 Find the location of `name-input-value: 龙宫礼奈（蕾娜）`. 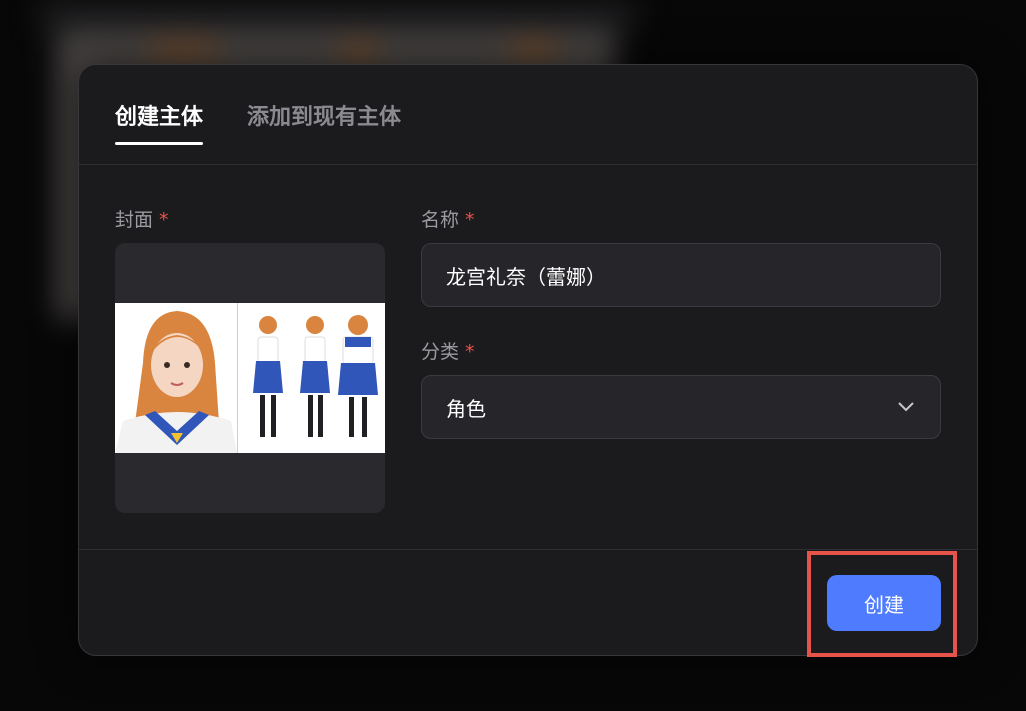

name-input-value: 龙宫礼奈（蕾娜） is located at coordinates (526, 276).